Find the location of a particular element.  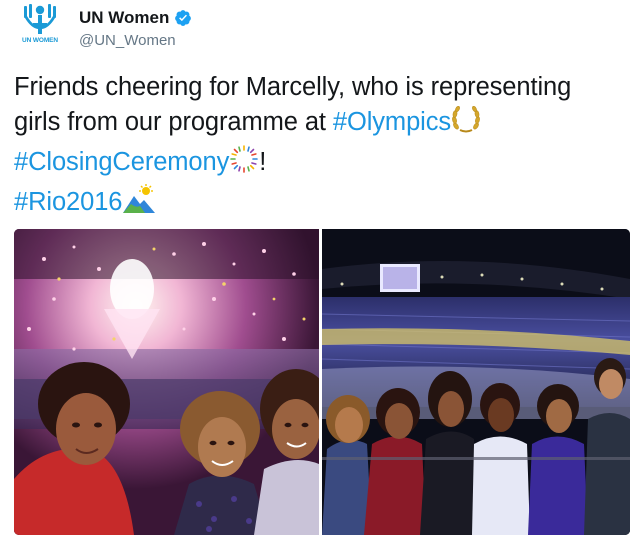

fireworks-icon is located at coordinates (244, 164).